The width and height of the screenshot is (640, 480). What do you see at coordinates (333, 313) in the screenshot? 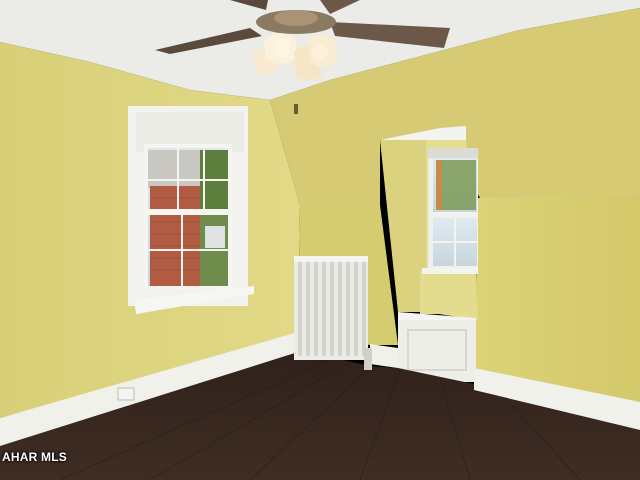
I see `radiator-icon` at bounding box center [333, 313].